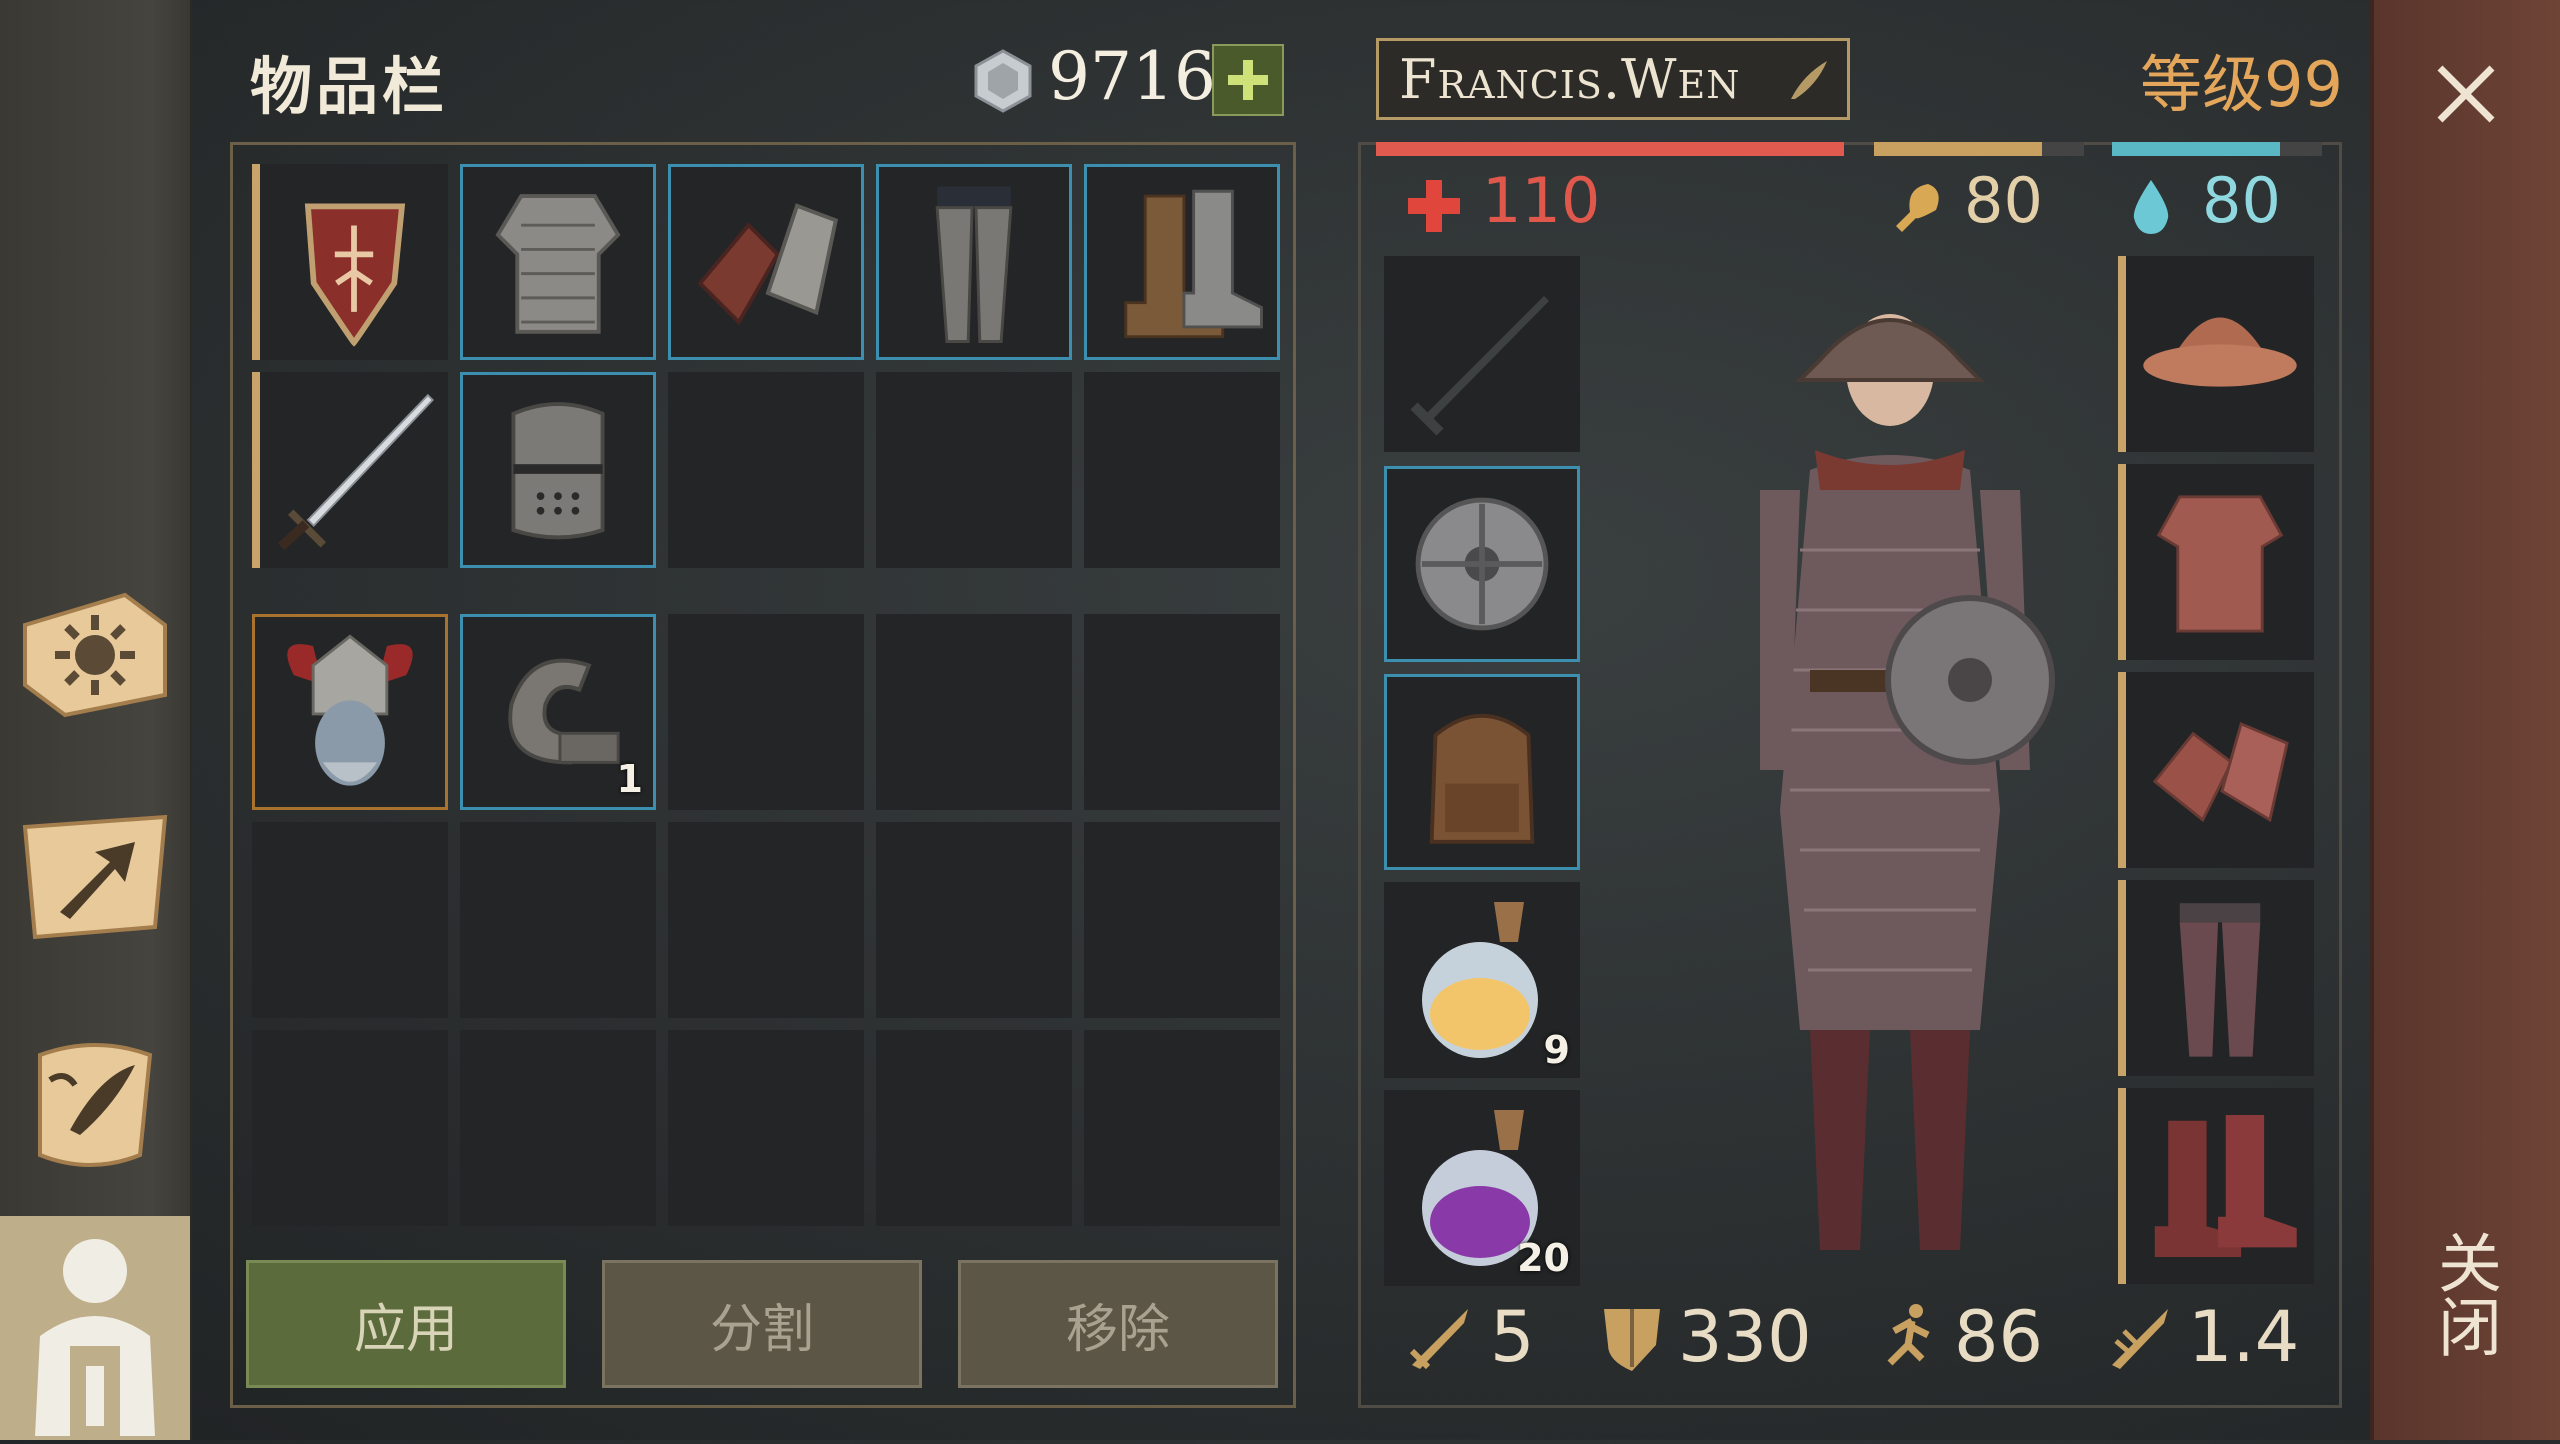 The image size is (2560, 1444). What do you see at coordinates (2220, 980) in the screenshot?
I see `chausses-icon` at bounding box center [2220, 980].